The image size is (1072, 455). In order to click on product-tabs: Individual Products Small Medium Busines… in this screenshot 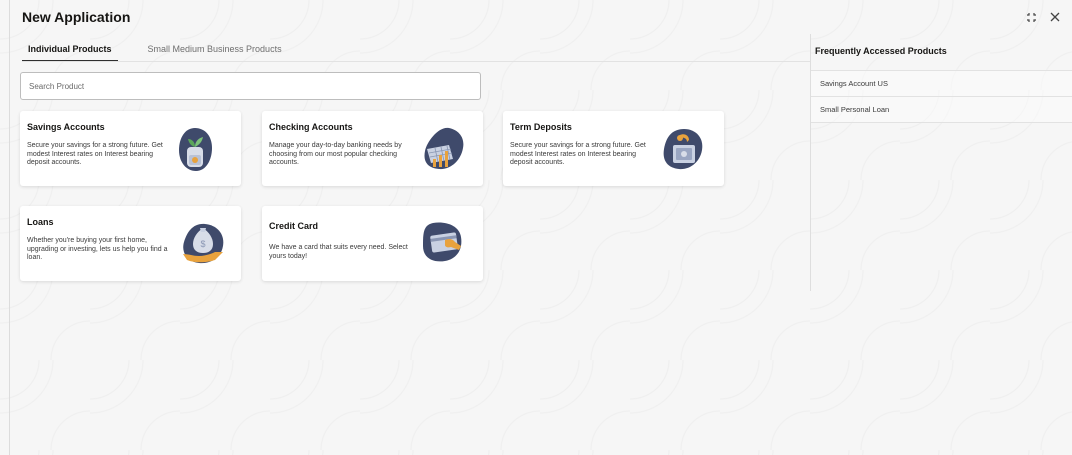, I will do `click(155, 51)`.